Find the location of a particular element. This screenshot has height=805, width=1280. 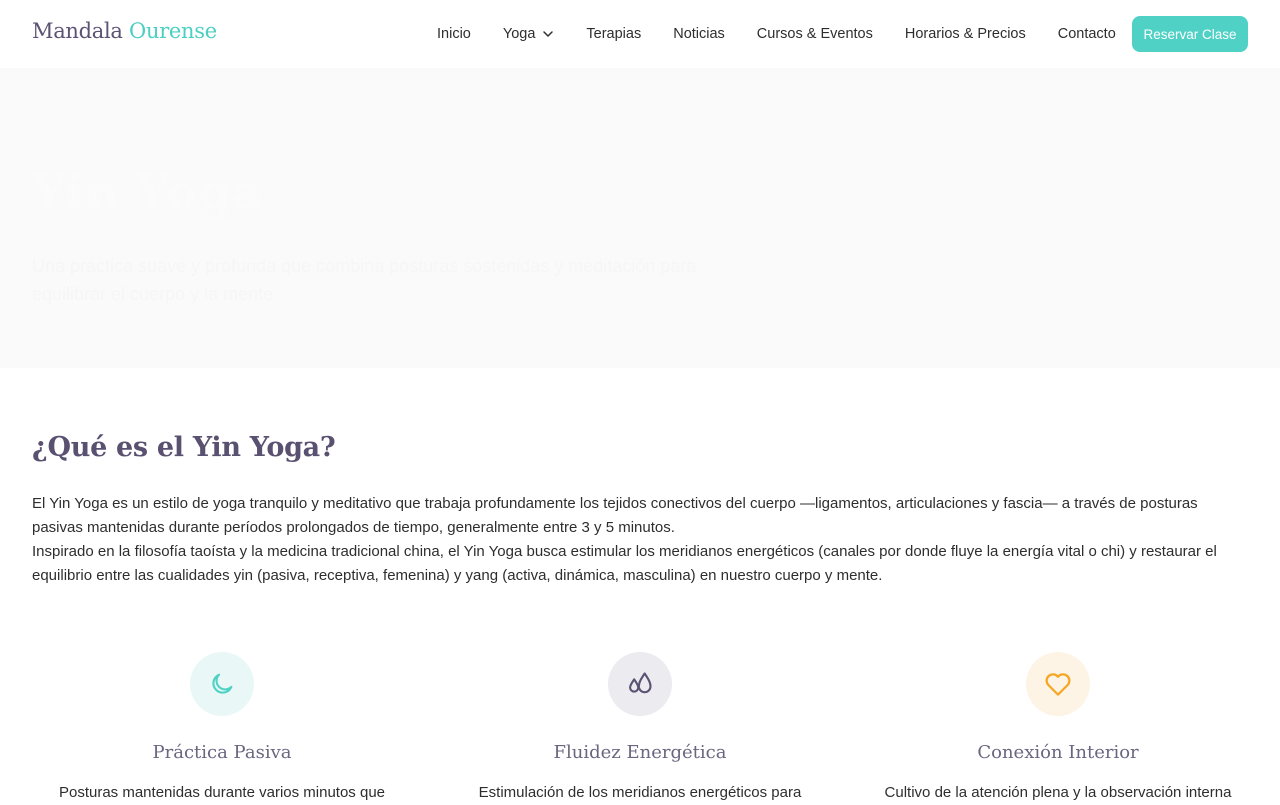

chevron-down-icon is located at coordinates (548, 34).